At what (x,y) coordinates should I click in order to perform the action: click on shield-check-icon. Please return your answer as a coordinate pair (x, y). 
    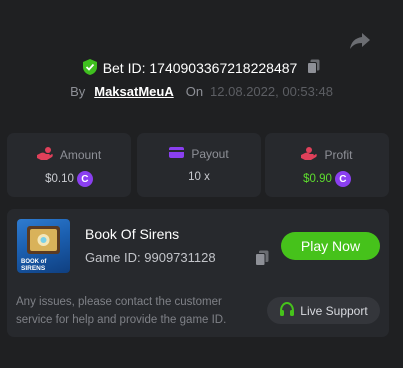
    Looking at the image, I should click on (89, 68).